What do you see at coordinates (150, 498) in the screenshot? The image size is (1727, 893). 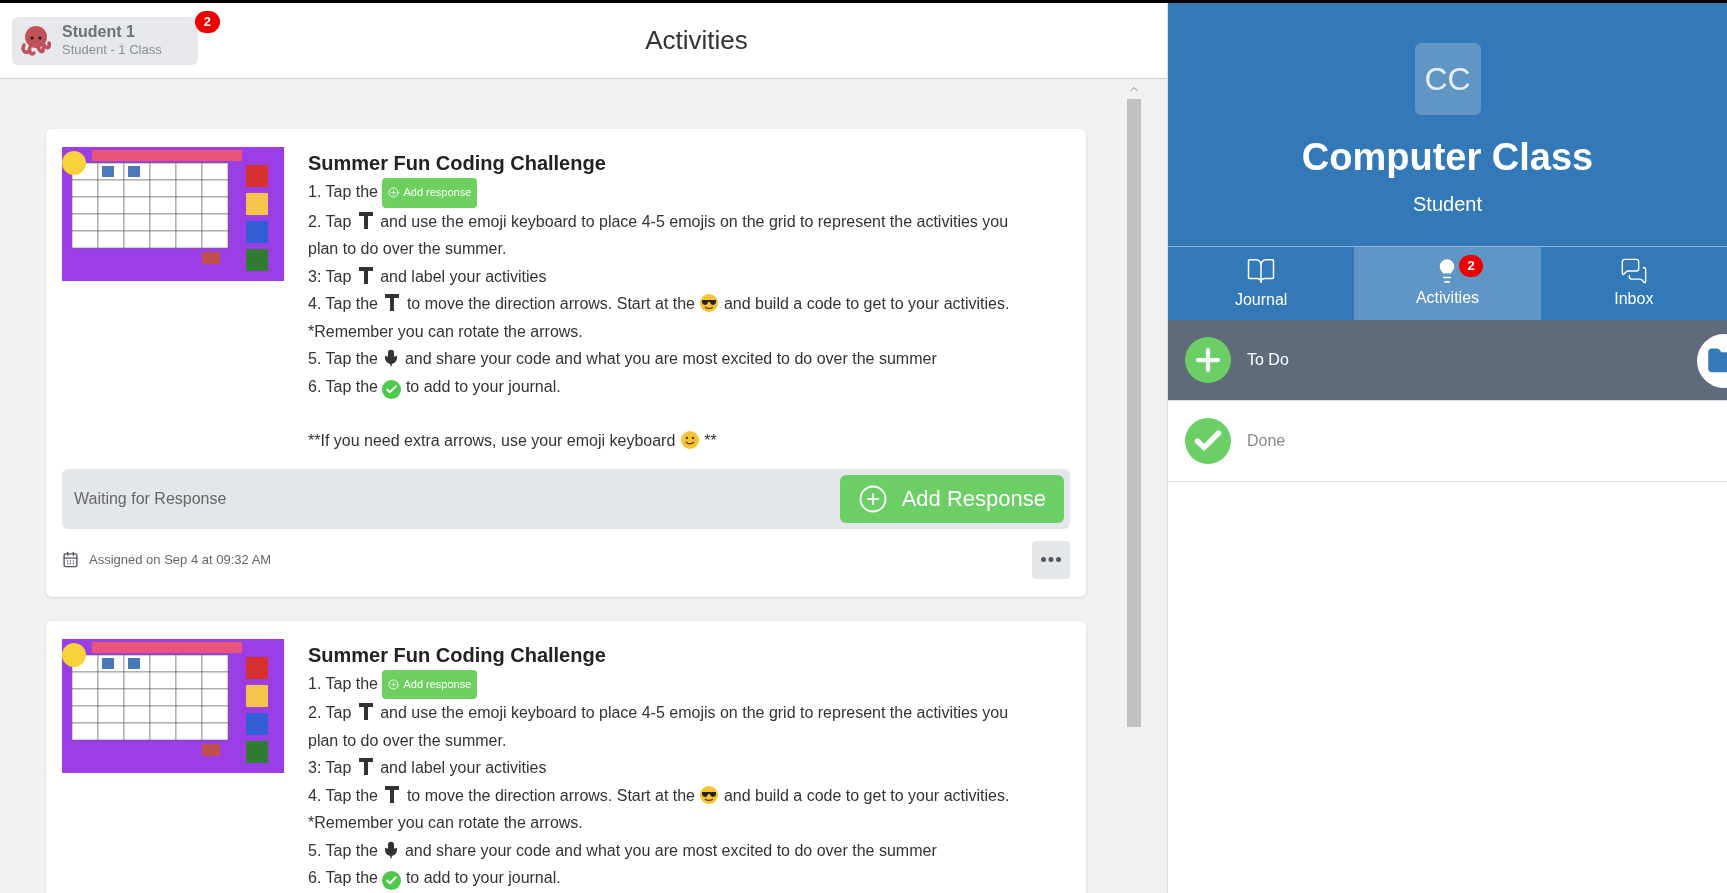 I see `response-status: Waiting for Response` at bounding box center [150, 498].